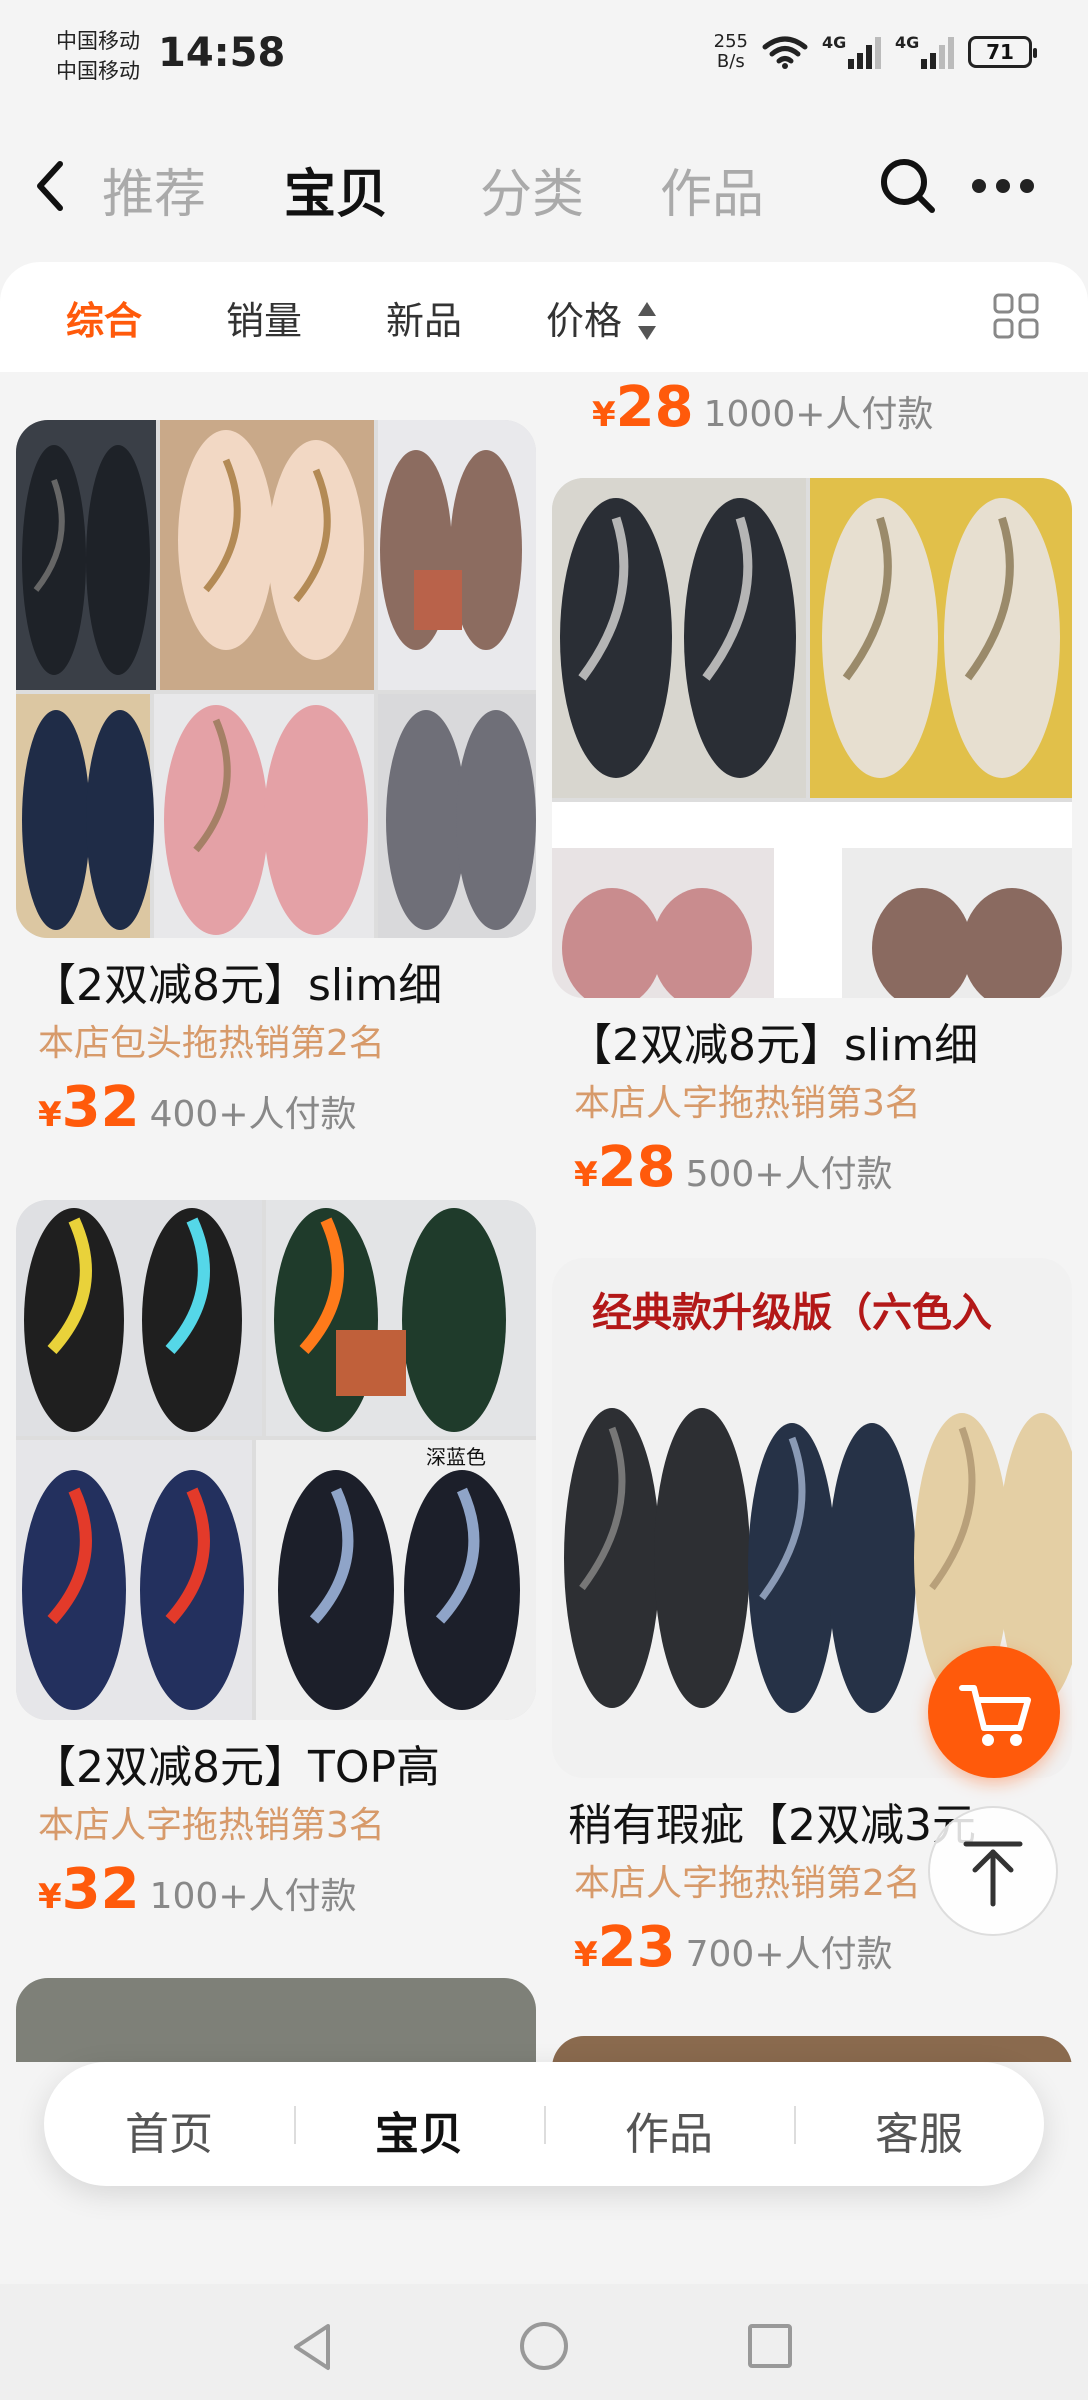 This screenshot has height=2400, width=1088. I want to click on clock: 14:58, so click(222, 53).